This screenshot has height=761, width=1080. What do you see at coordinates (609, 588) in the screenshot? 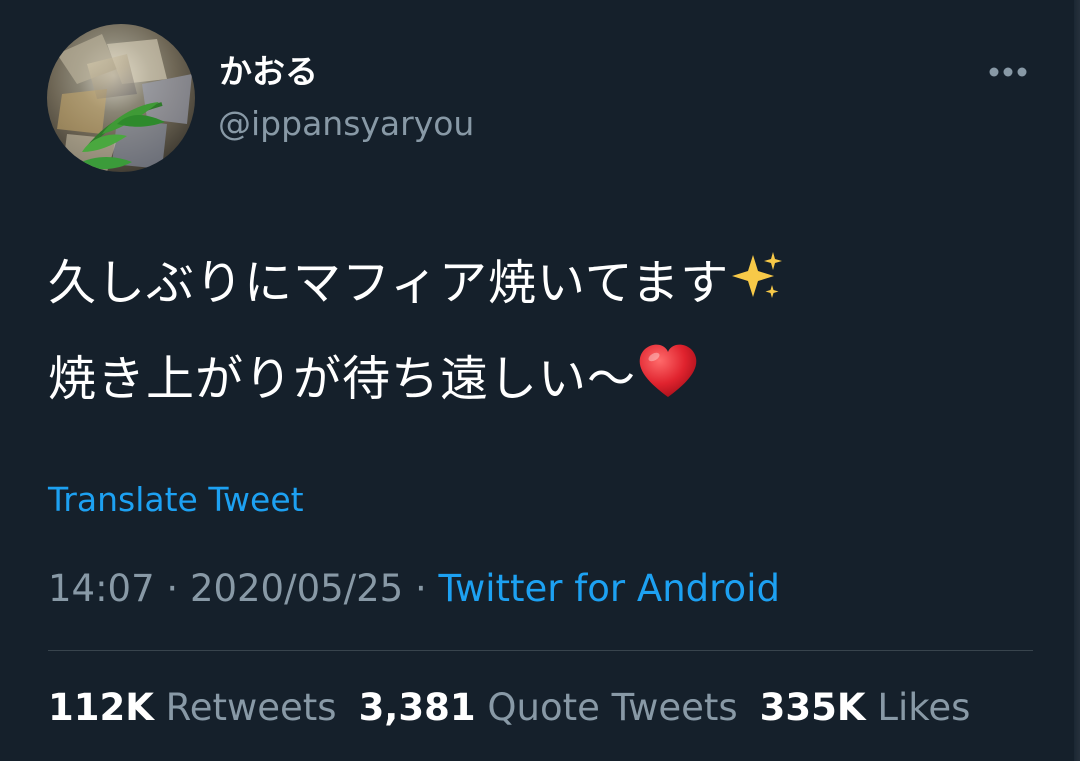
I see `tweet-source-link: Twitter for Android` at bounding box center [609, 588].